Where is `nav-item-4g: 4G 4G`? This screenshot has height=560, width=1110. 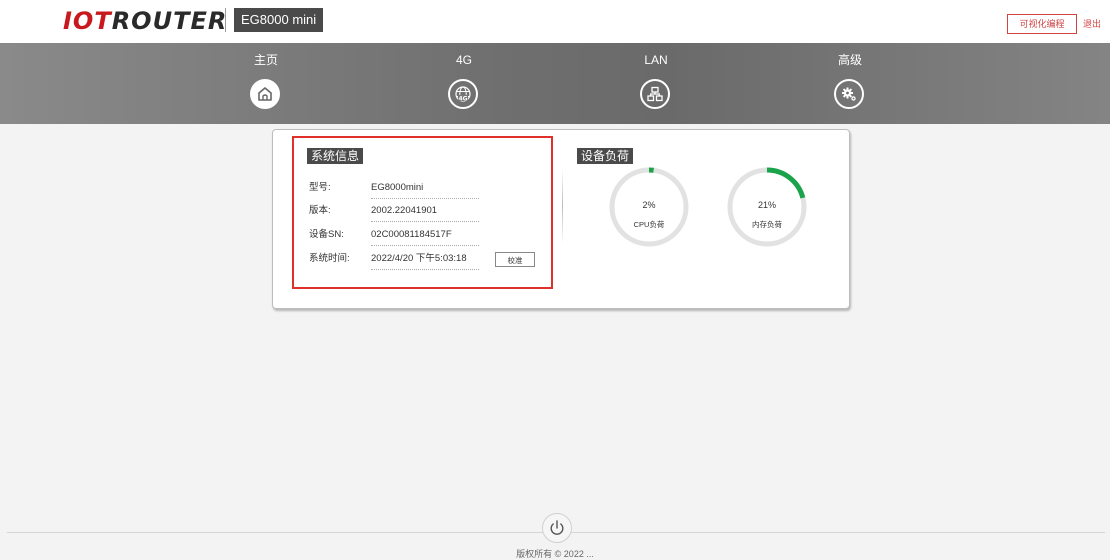 nav-item-4g: 4G 4G is located at coordinates (464, 83).